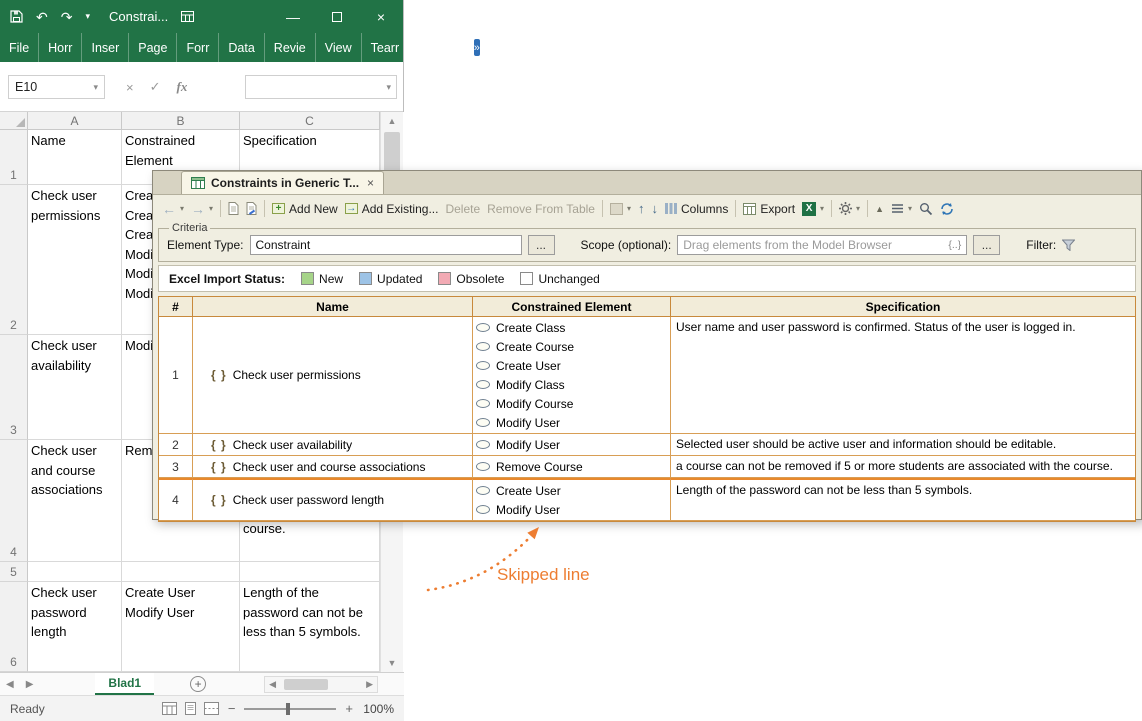 The width and height of the screenshot is (1142, 721). I want to click on tab-close-icon: ×, so click(370, 183).